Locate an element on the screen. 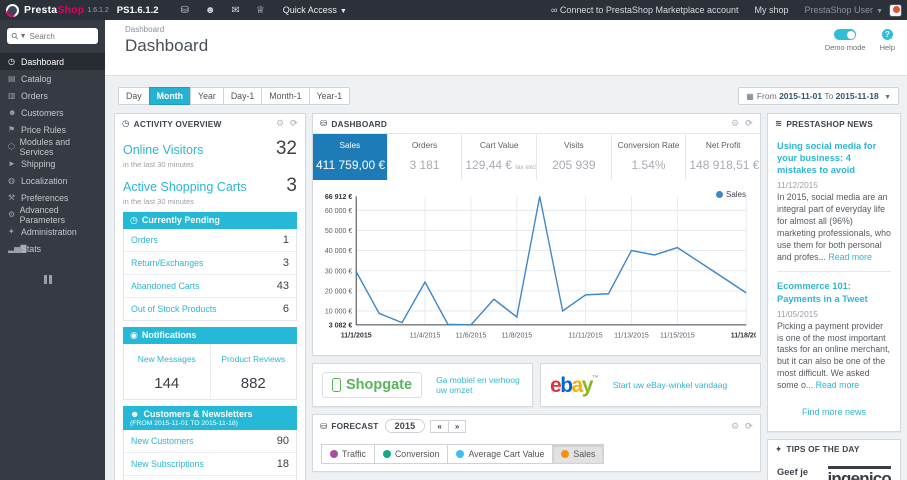  quick-access-menu: Quick Access ▼ is located at coordinates (315, 10).